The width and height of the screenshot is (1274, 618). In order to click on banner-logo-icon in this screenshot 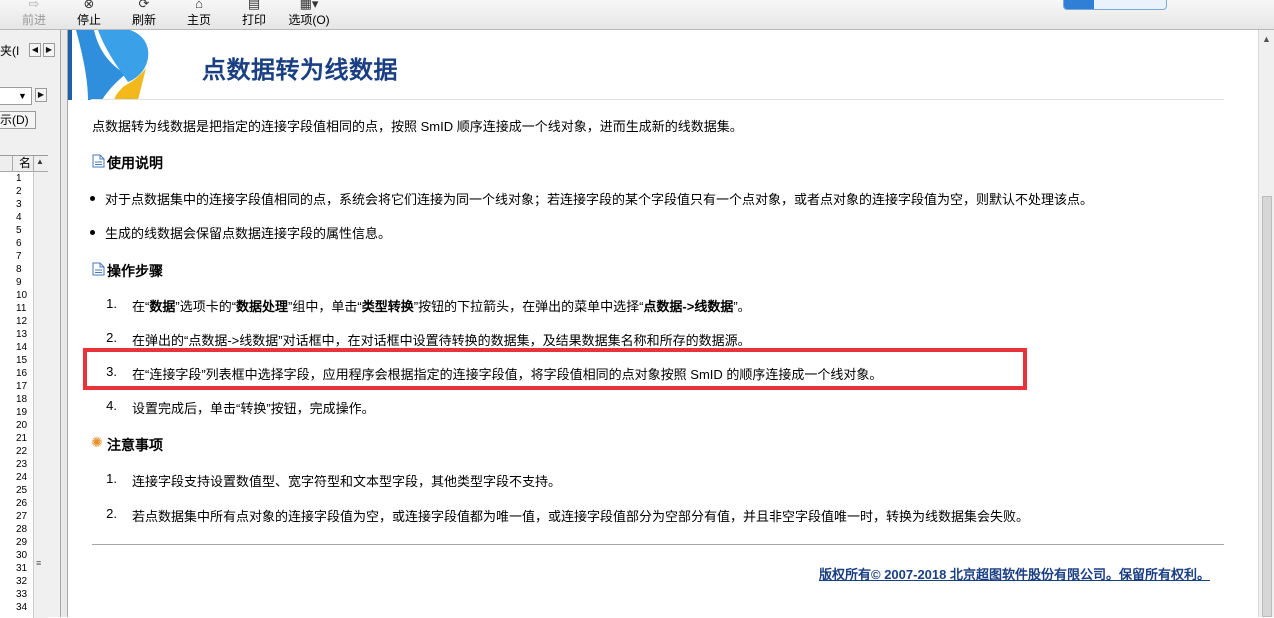, I will do `click(122, 65)`.